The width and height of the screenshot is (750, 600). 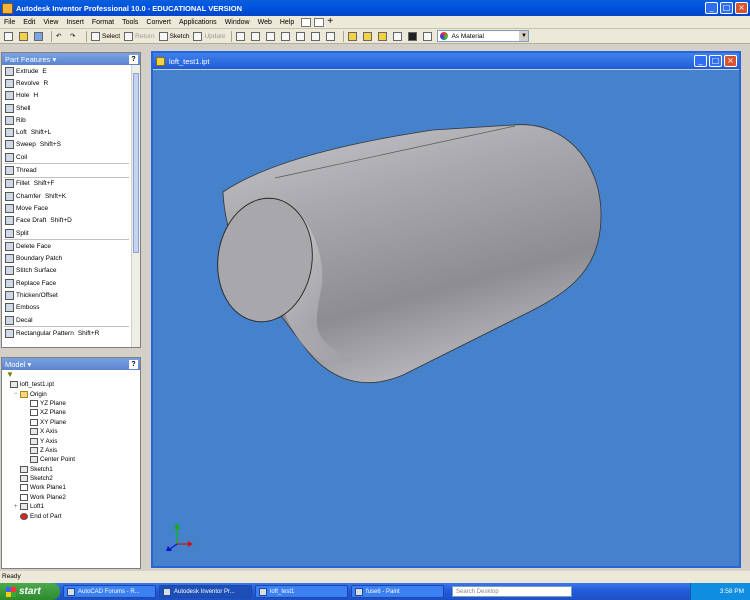 I want to click on help-topics-icon, so click(x=306, y=22).